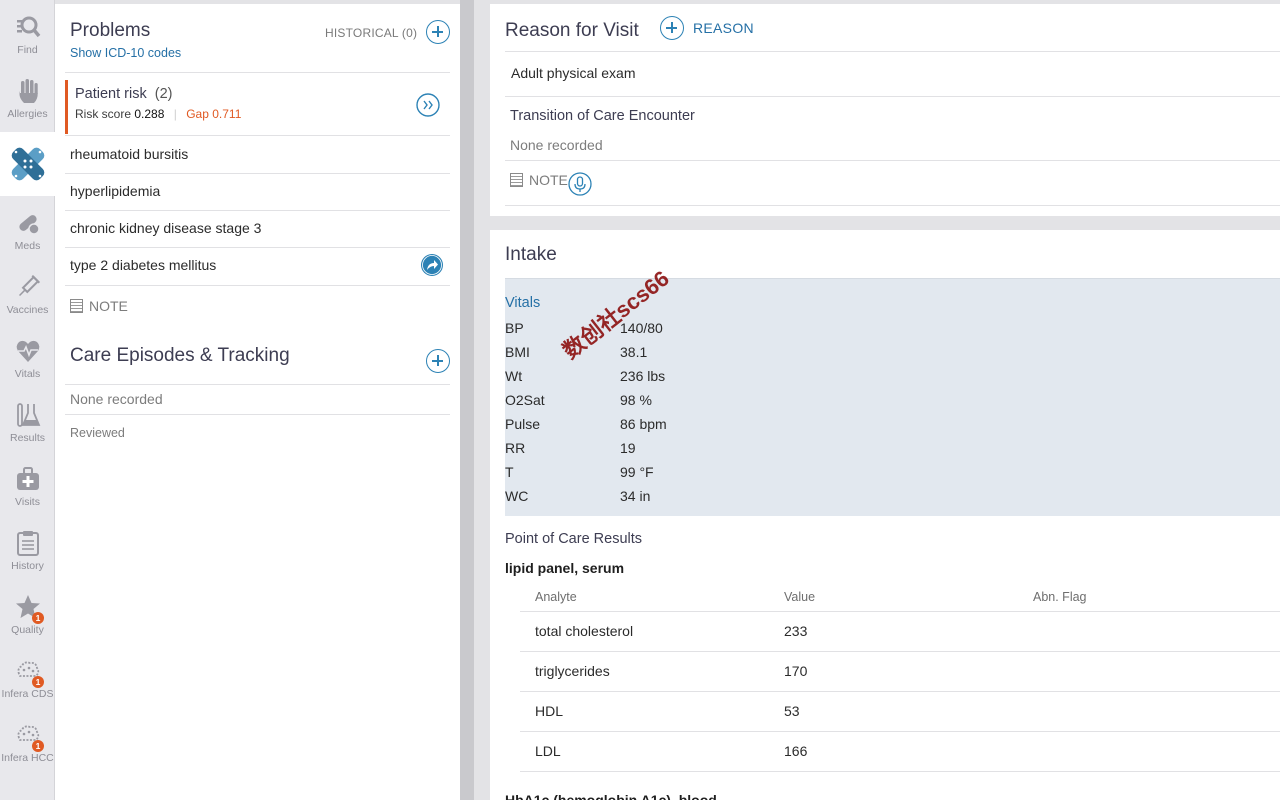 The height and width of the screenshot is (800, 1280). I want to click on reason-for-visit-title: Reason for Visit, so click(572, 30).